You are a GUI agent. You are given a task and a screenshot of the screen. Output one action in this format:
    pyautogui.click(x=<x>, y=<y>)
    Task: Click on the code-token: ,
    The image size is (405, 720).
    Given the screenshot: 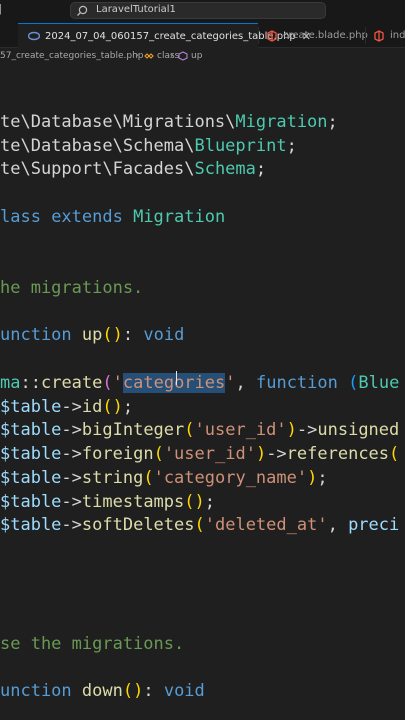 What is the action you would take?
    pyautogui.click(x=245, y=383)
    